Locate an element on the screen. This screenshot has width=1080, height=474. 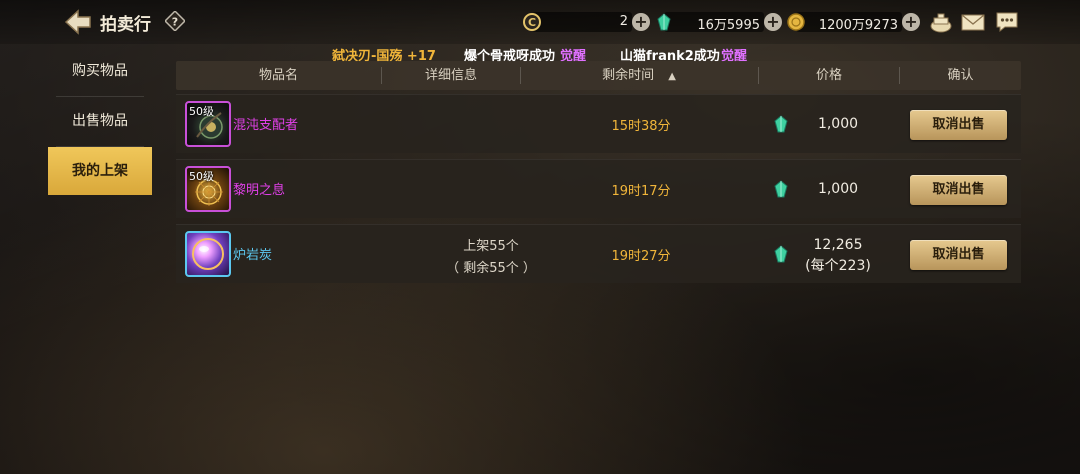
back-arrow-icon is located at coordinates (78, 22).